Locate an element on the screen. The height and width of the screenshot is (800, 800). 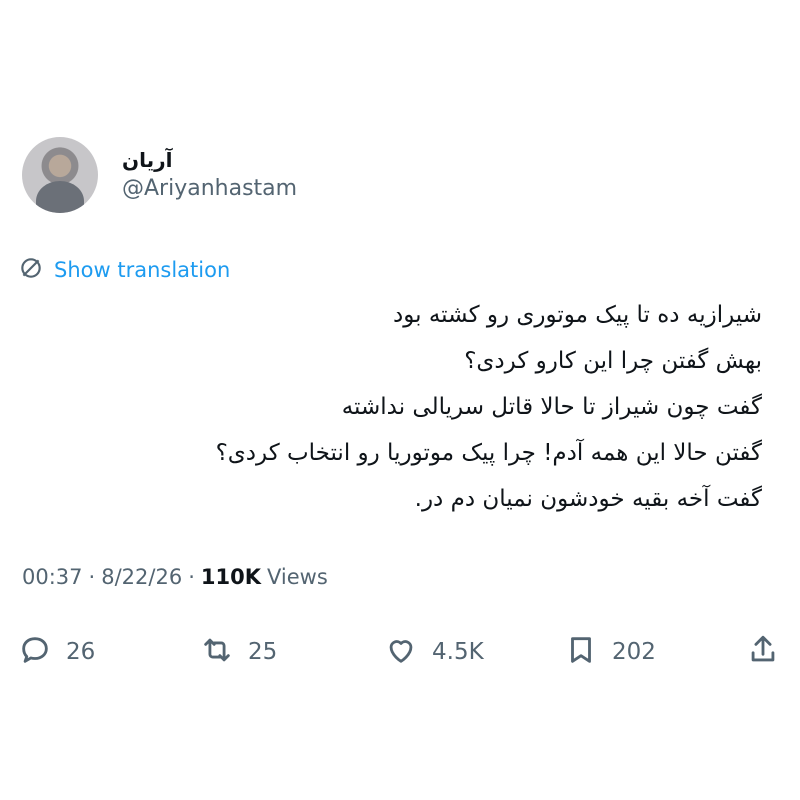
like-button: 4.5K is located at coordinates (434, 652).